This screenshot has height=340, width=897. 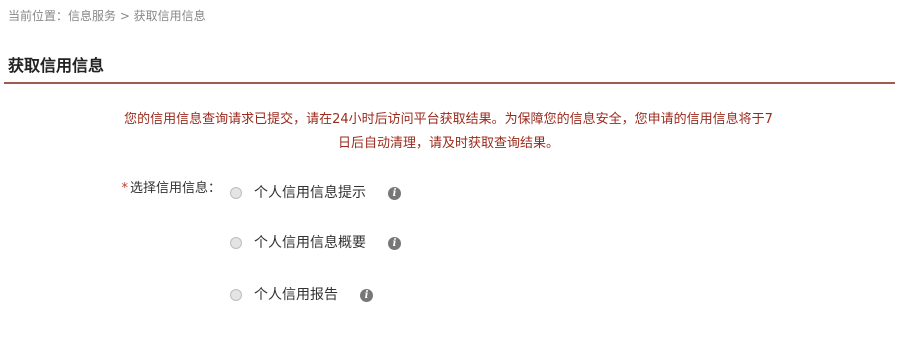 I want to click on page-title: 获取信用信息, so click(x=56, y=65).